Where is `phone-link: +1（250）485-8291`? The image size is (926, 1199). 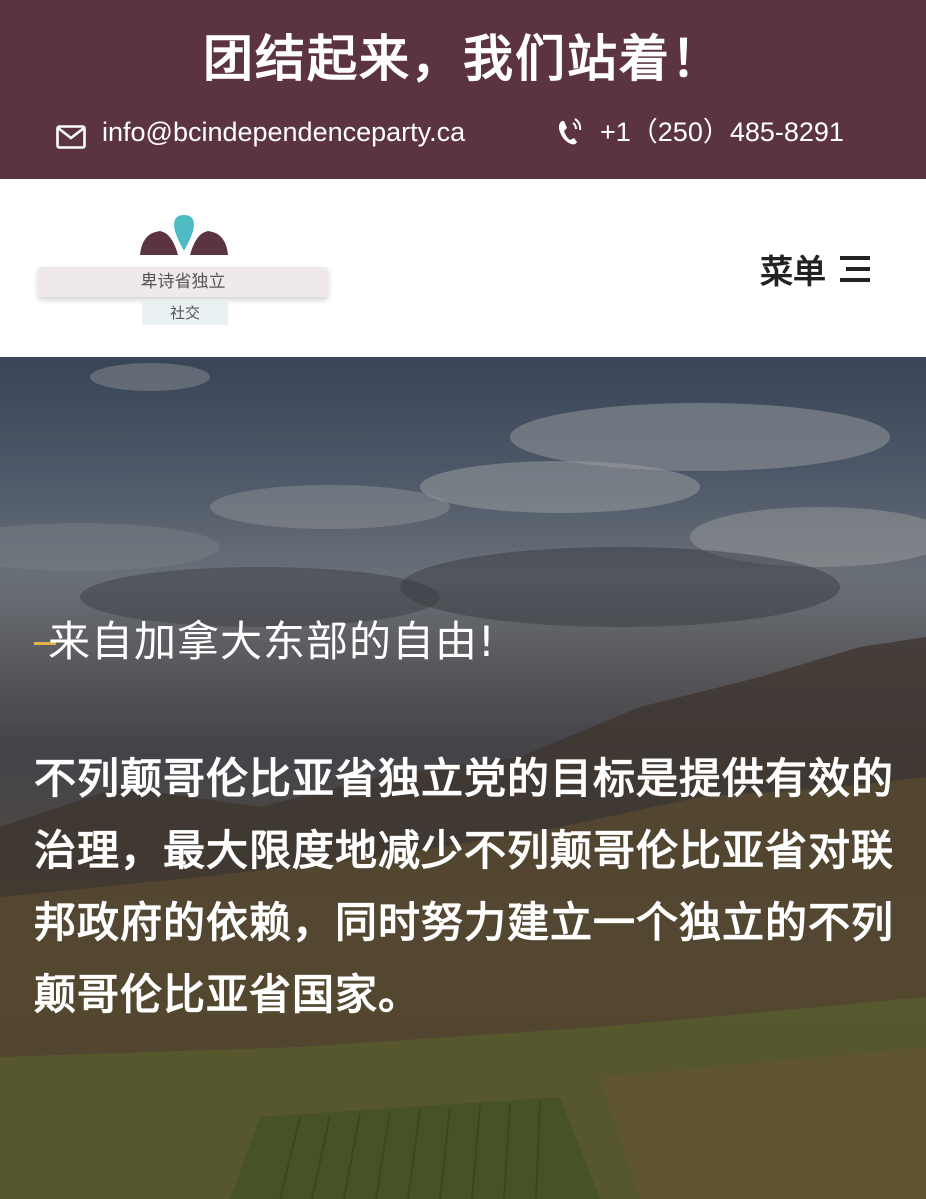
phone-link: +1（250）485-8291 is located at coordinates (700, 132).